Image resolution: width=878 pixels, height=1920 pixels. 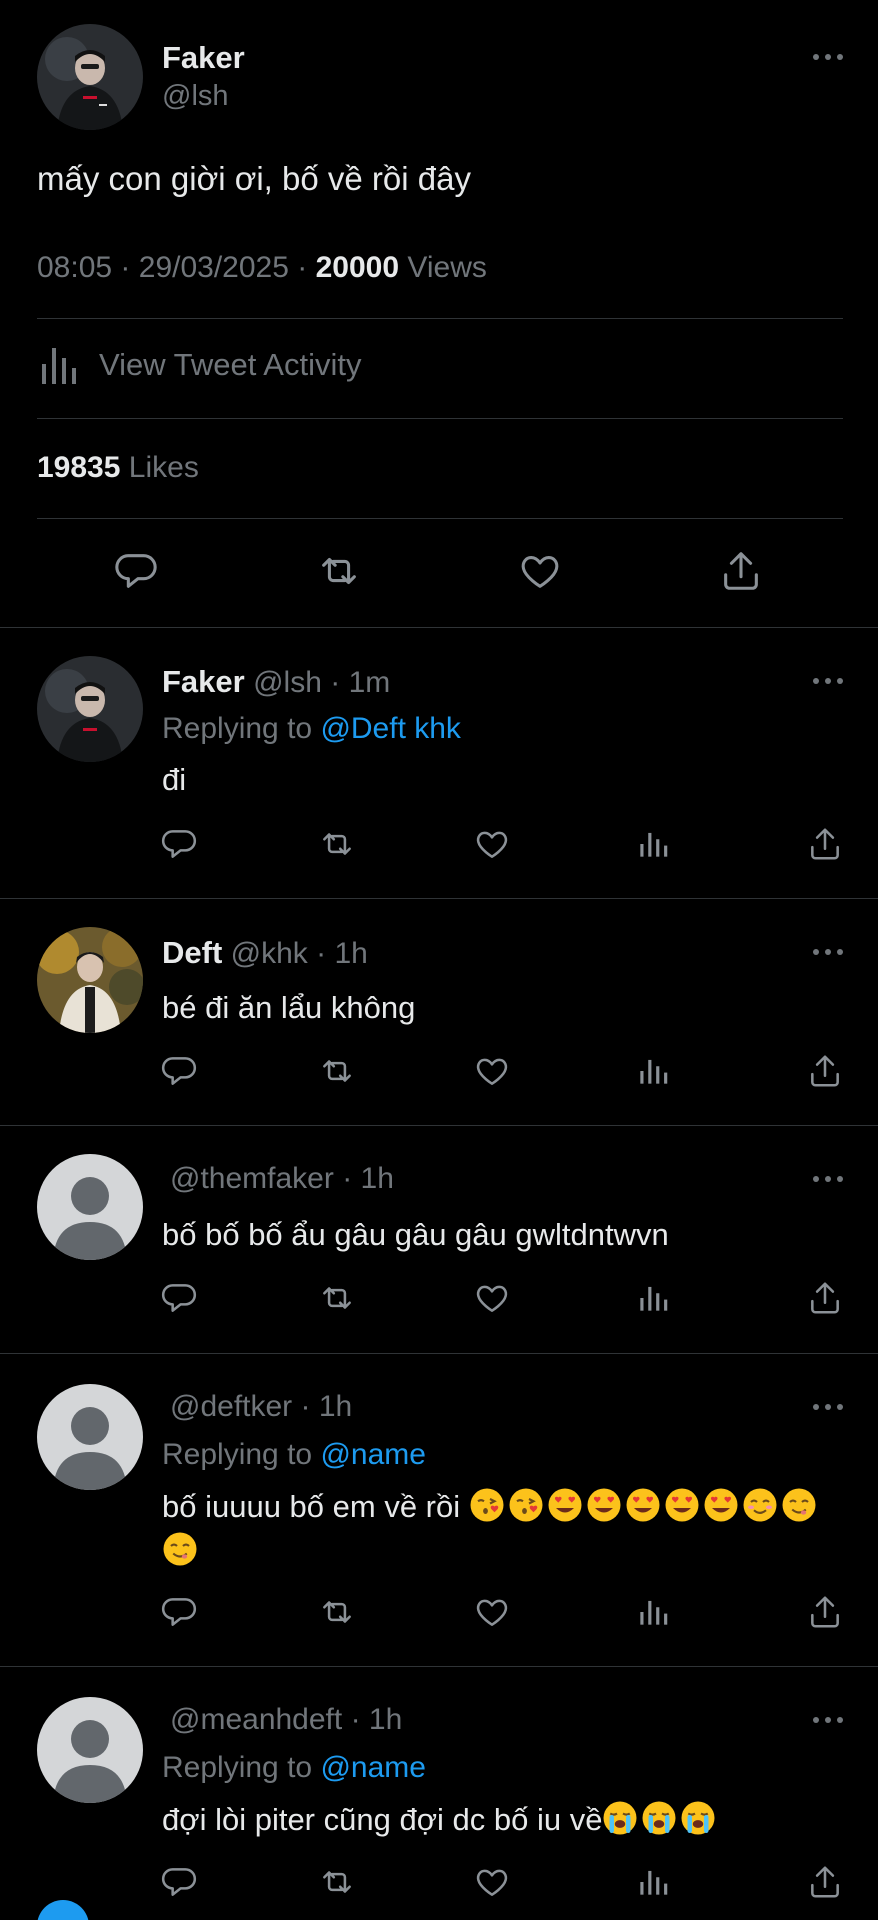 I want to click on reply-author-handle: @deftker, so click(x=231, y=1406).